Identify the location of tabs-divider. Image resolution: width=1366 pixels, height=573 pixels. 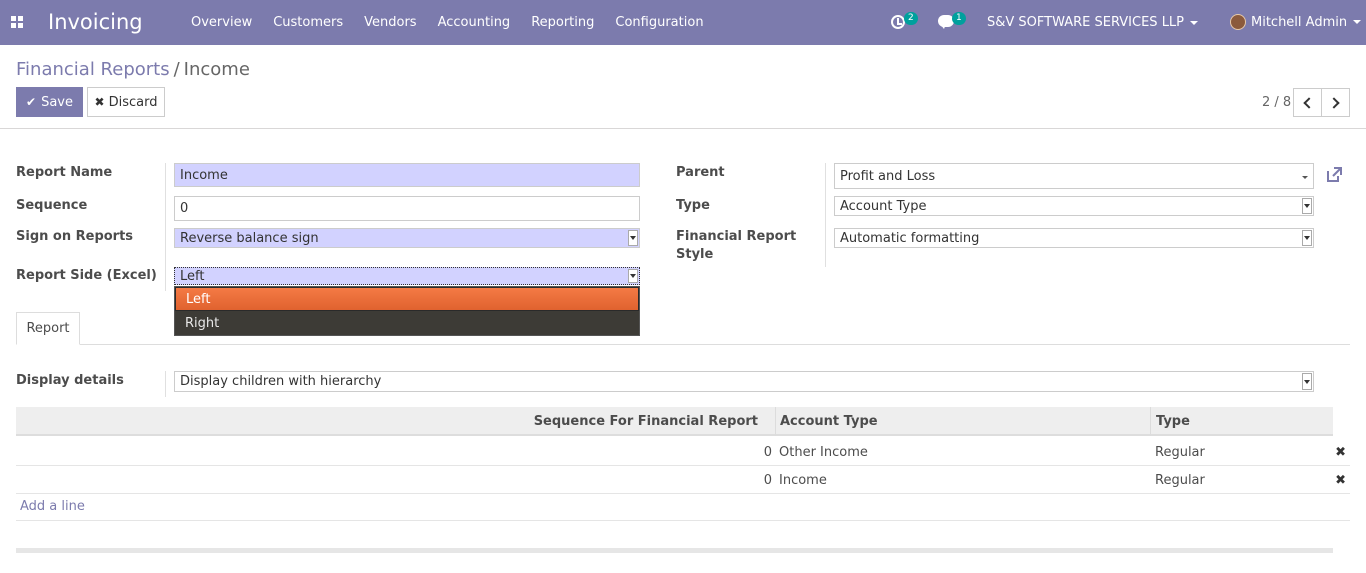
(683, 344).